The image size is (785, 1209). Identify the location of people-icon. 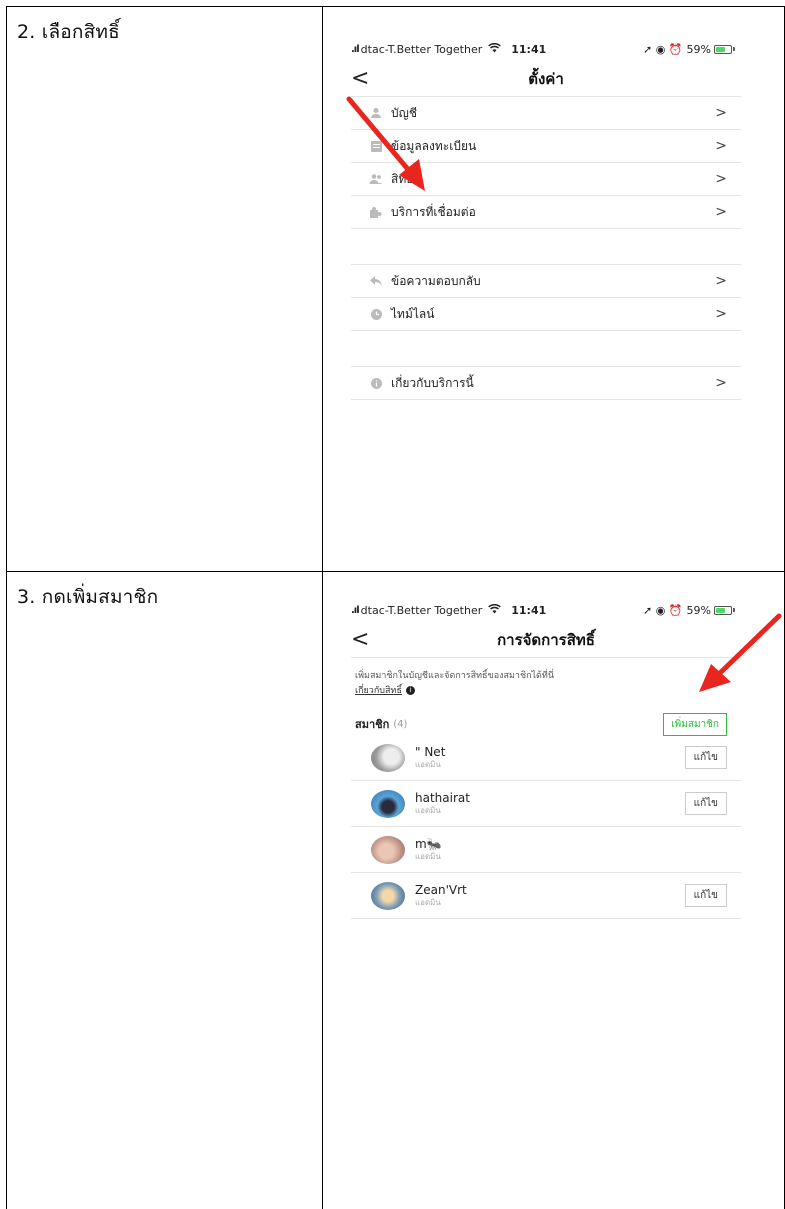
(376, 179).